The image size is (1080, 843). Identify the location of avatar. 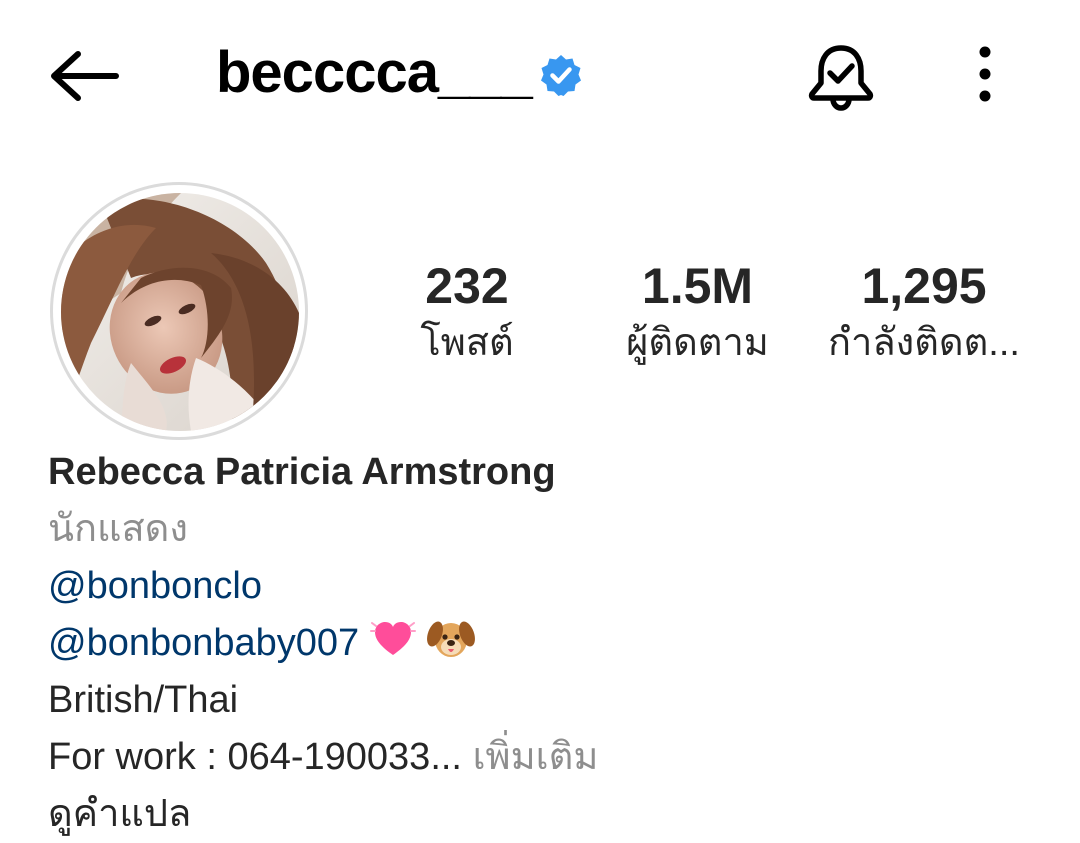
(180, 312).